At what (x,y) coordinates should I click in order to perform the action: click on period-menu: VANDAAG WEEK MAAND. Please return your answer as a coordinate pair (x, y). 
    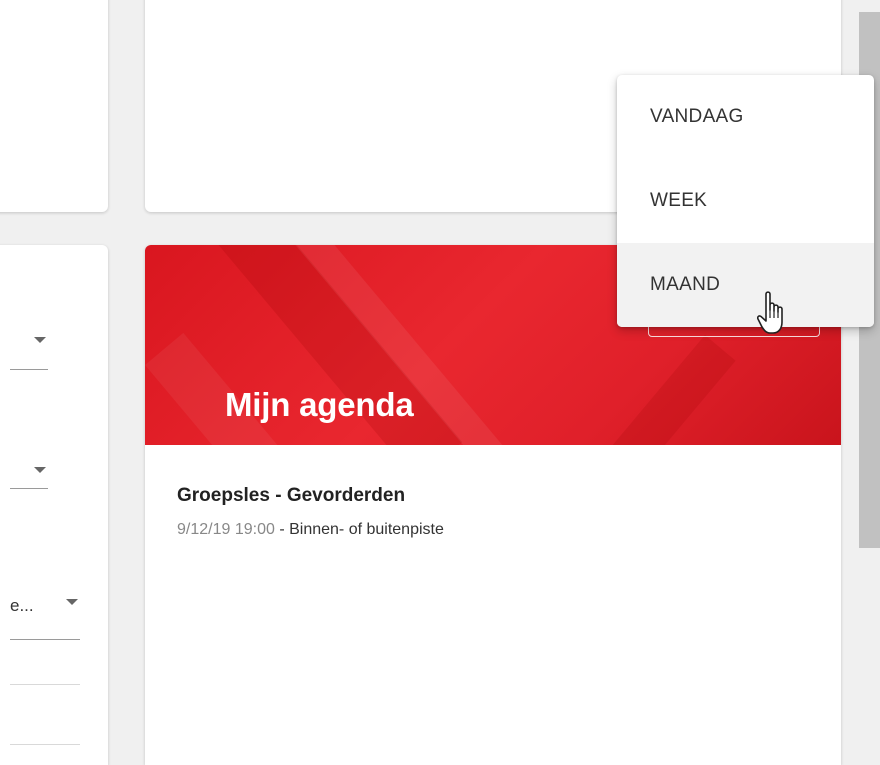
    Looking at the image, I should click on (745, 201).